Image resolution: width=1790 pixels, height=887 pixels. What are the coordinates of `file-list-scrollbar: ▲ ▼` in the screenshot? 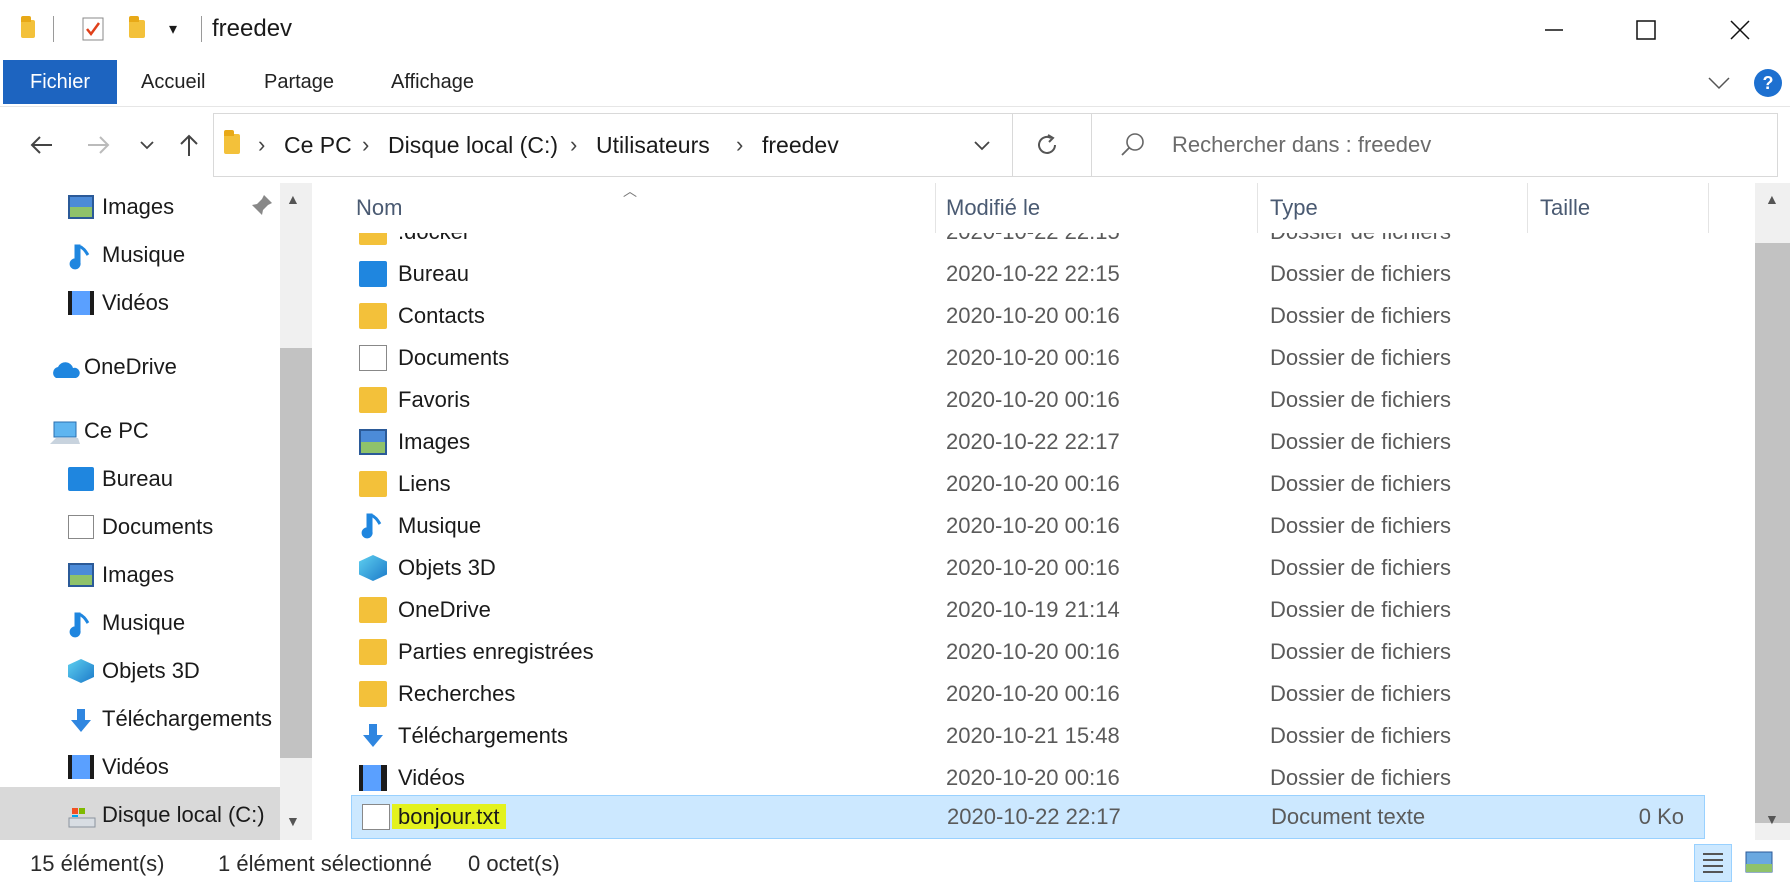 It's located at (1772, 511).